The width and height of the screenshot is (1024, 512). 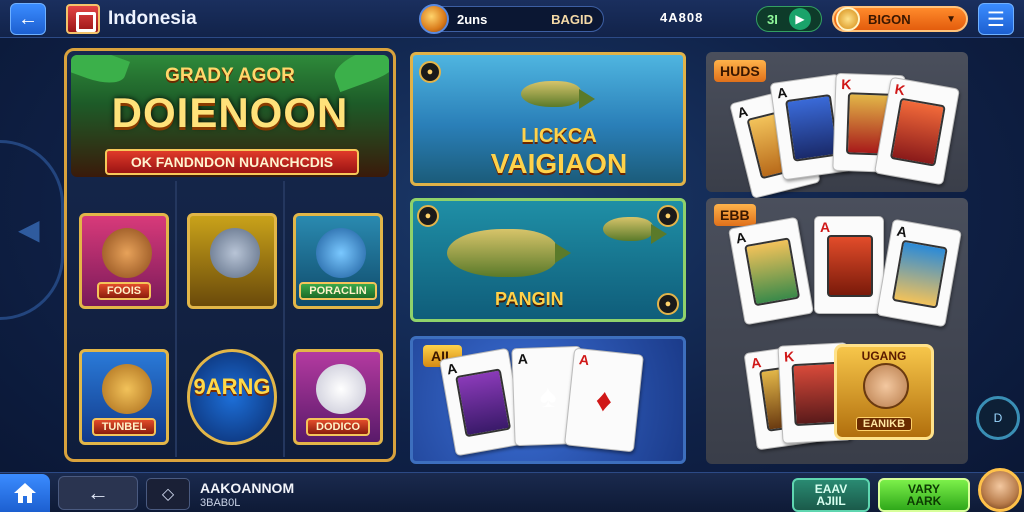 I want to click on brand: Indonesia, so click(x=131, y=19).